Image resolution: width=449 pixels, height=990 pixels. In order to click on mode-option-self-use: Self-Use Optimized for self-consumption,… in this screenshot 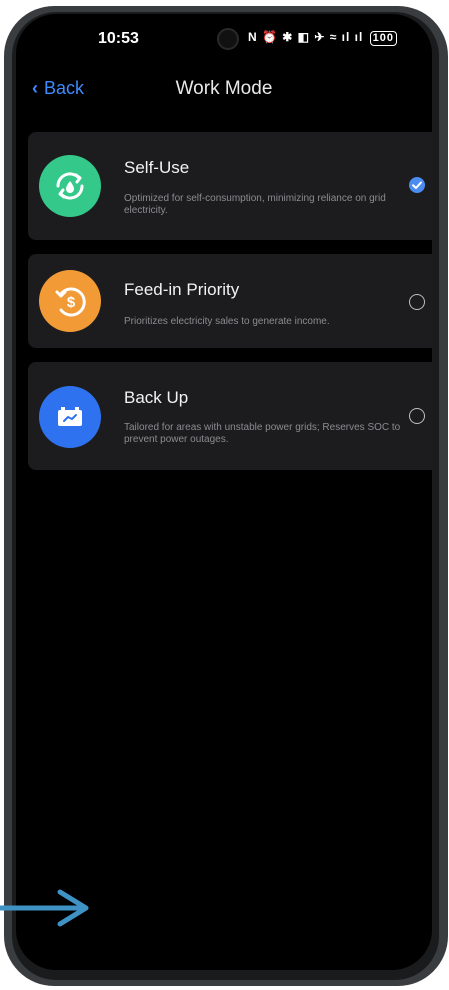, I will do `click(230, 186)`.